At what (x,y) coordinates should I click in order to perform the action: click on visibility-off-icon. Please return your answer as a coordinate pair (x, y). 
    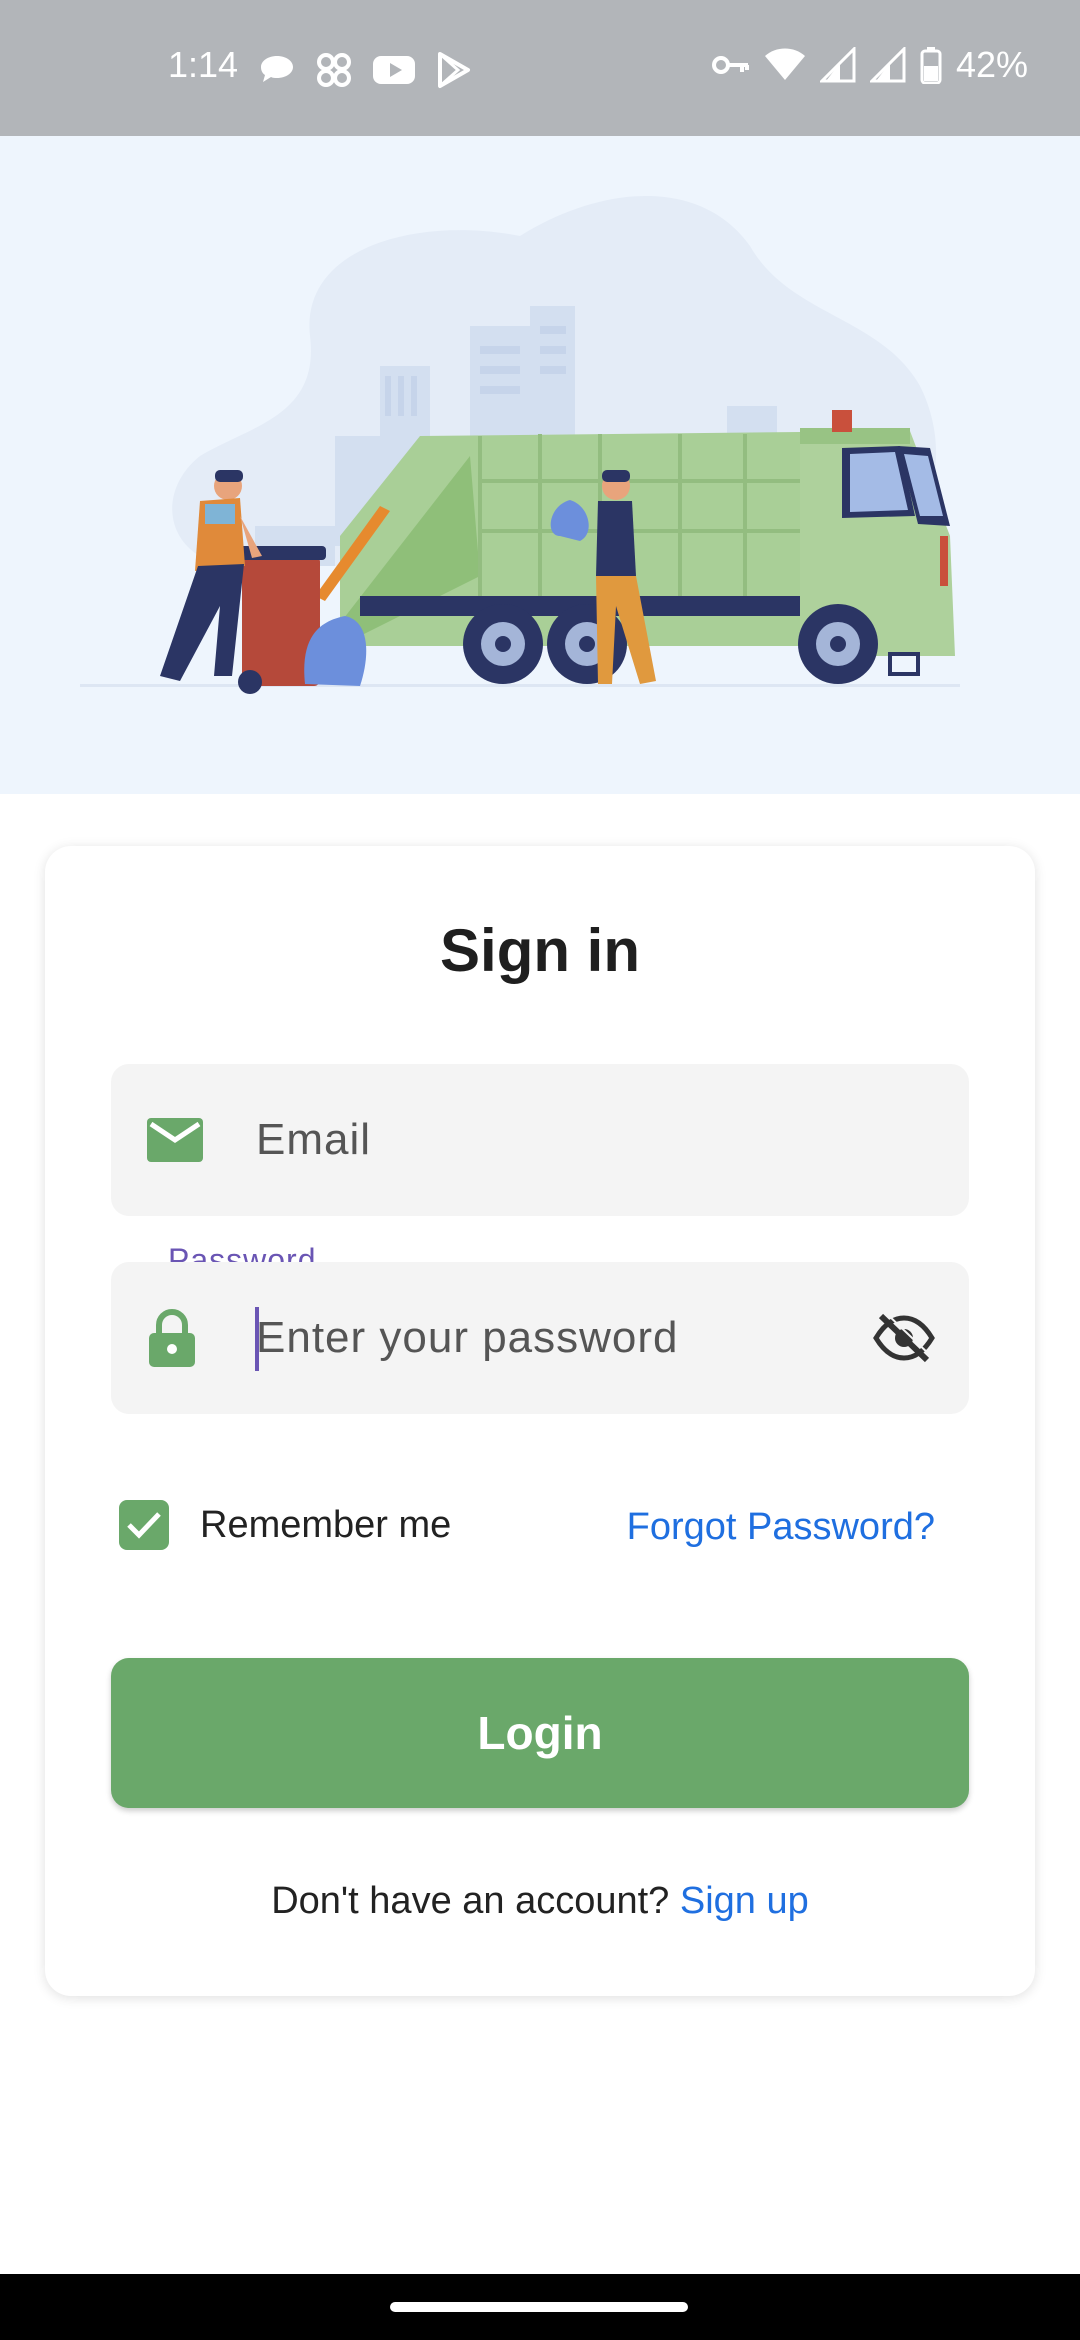
    Looking at the image, I should click on (904, 1338).